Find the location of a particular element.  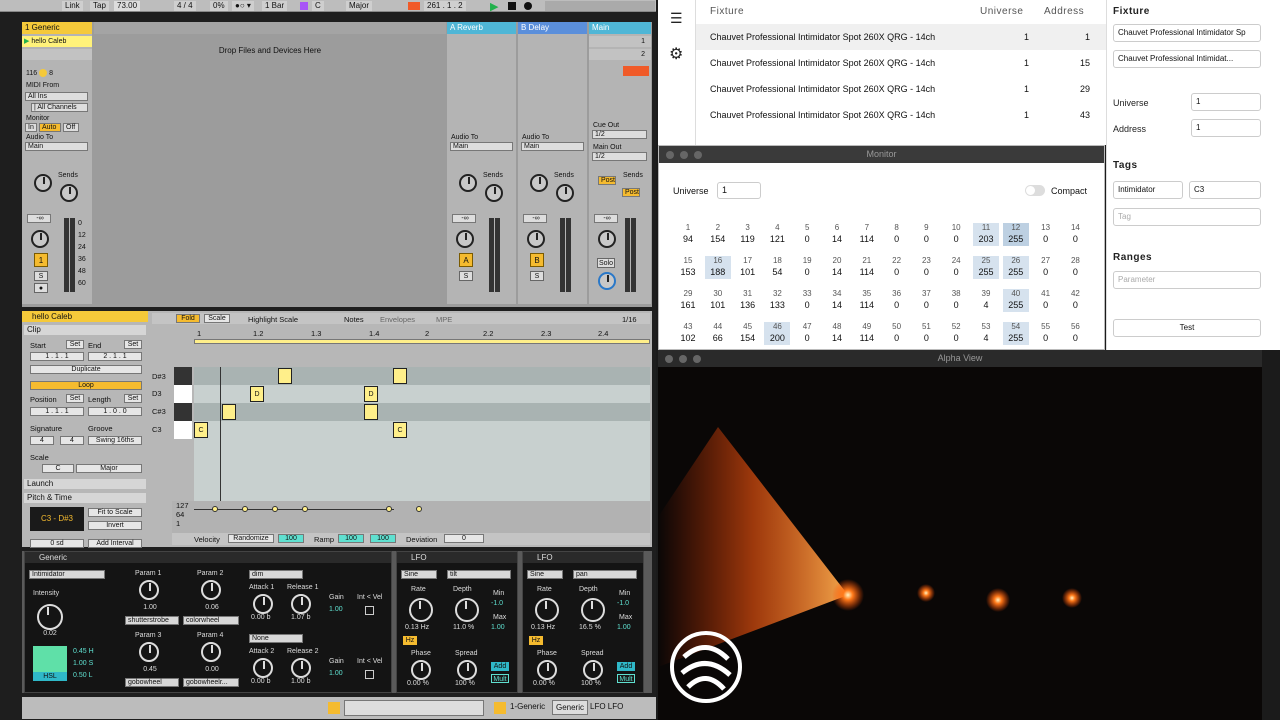

attack1-knob is located at coordinates (263, 604).